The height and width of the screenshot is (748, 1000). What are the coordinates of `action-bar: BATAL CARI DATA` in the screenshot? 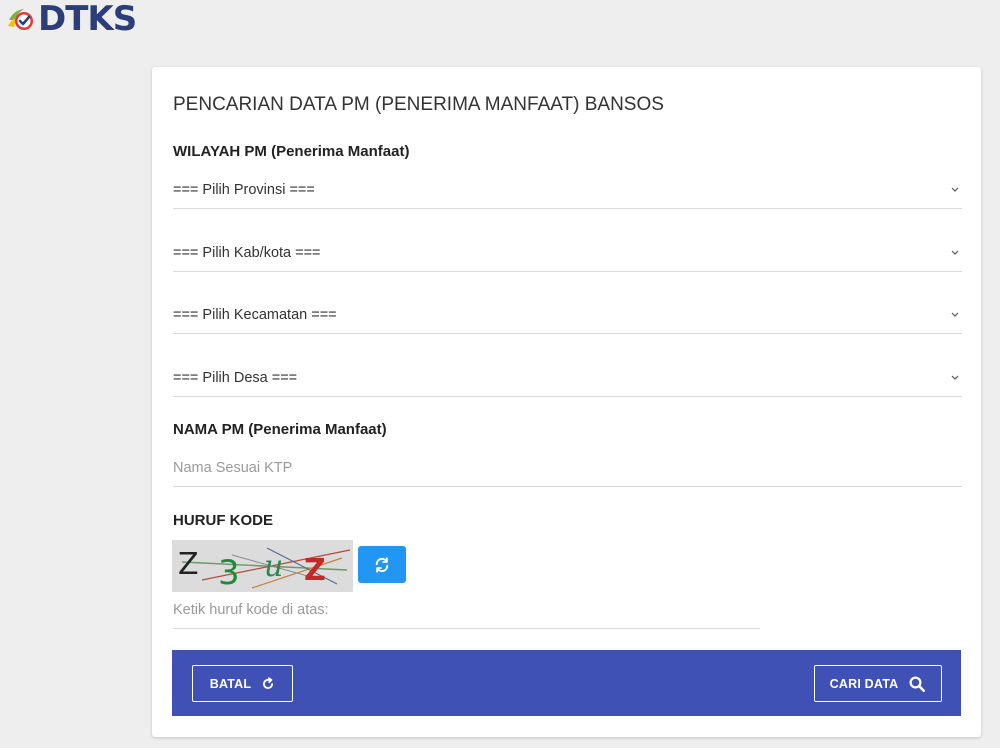 It's located at (566, 683).